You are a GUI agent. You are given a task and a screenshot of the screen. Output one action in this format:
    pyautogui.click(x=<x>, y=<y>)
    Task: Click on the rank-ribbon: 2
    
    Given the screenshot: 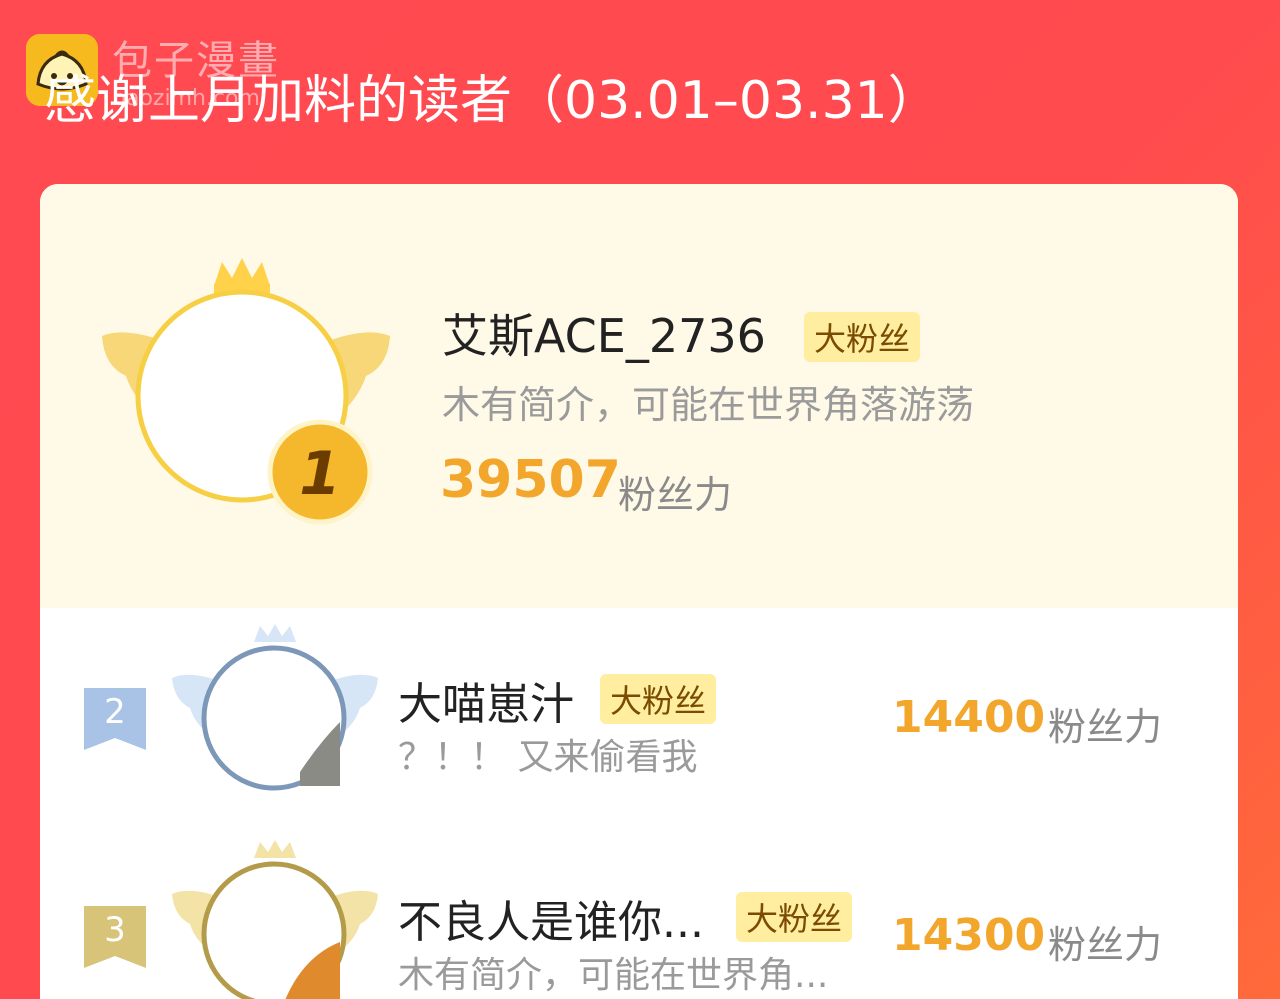 What is the action you would take?
    pyautogui.click(x=115, y=719)
    